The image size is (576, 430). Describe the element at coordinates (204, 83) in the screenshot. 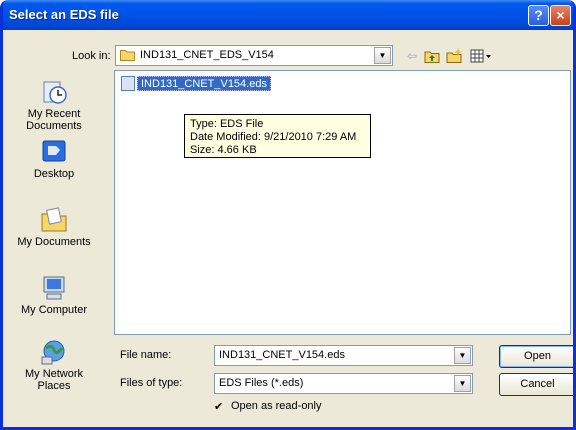

I see `file-name-selected: IND131_CNET_V154.eds` at that location.